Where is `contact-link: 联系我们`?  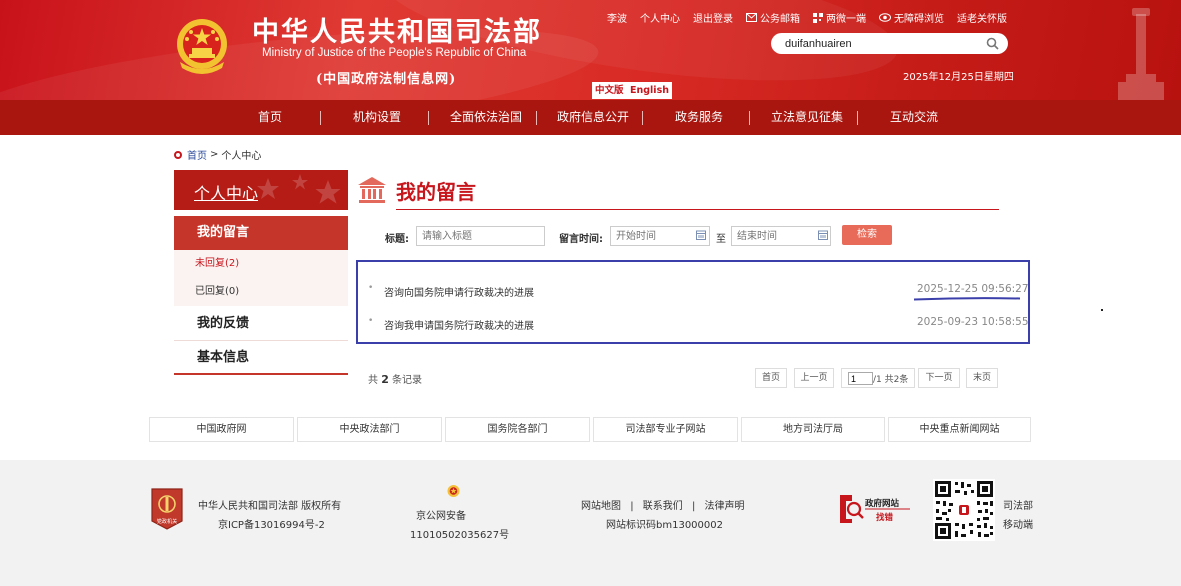 contact-link: 联系我们 is located at coordinates (663, 506).